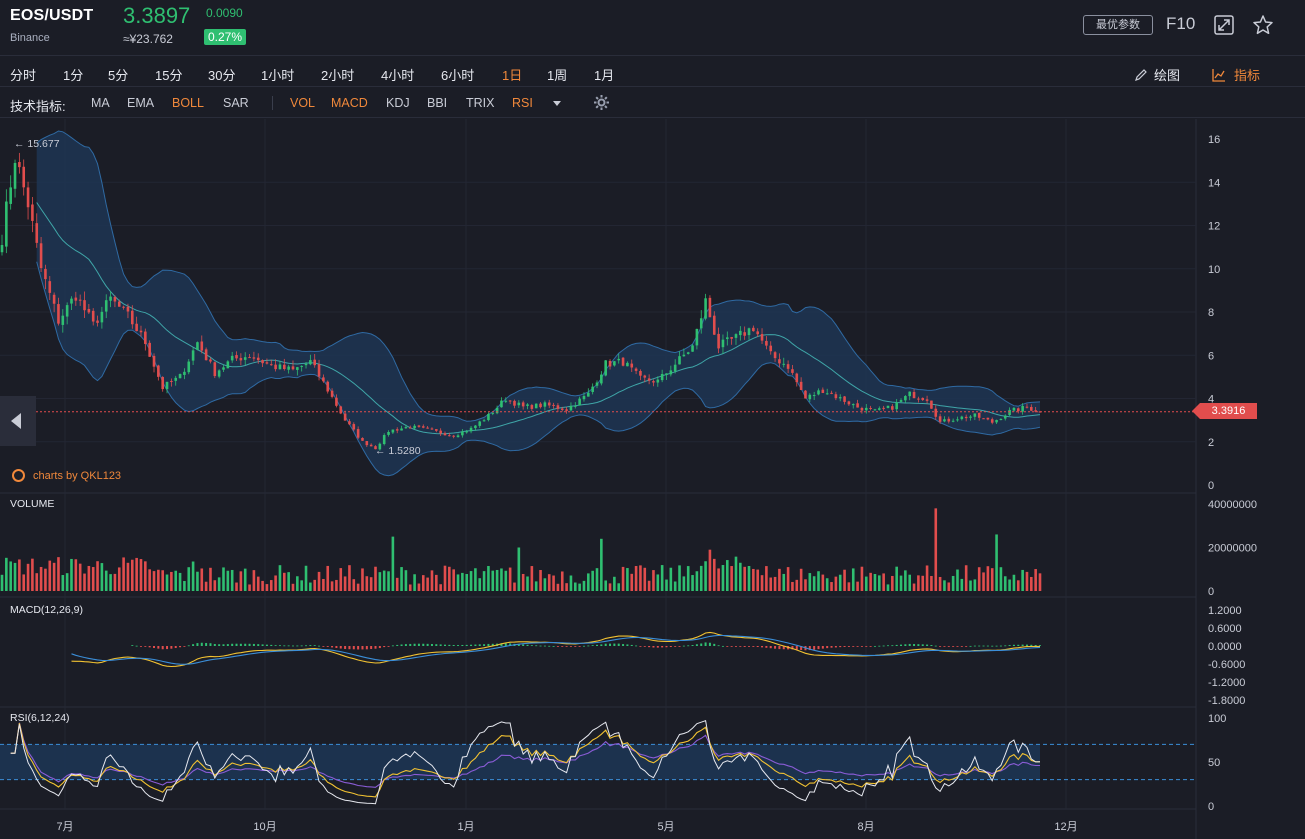  What do you see at coordinates (38, 106) in the screenshot?
I see `indicator-bar-label: 技术指标:` at bounding box center [38, 106].